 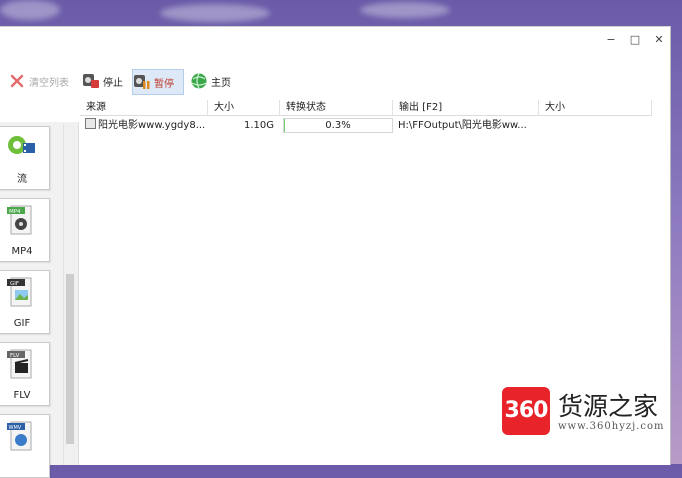 I want to click on format-label: 流, so click(x=24, y=177).